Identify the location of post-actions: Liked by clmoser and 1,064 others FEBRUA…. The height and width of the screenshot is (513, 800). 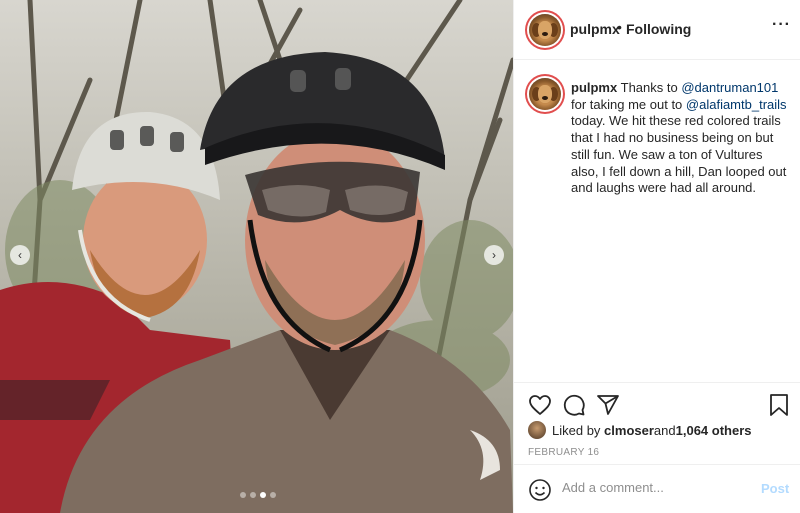
(657, 447).